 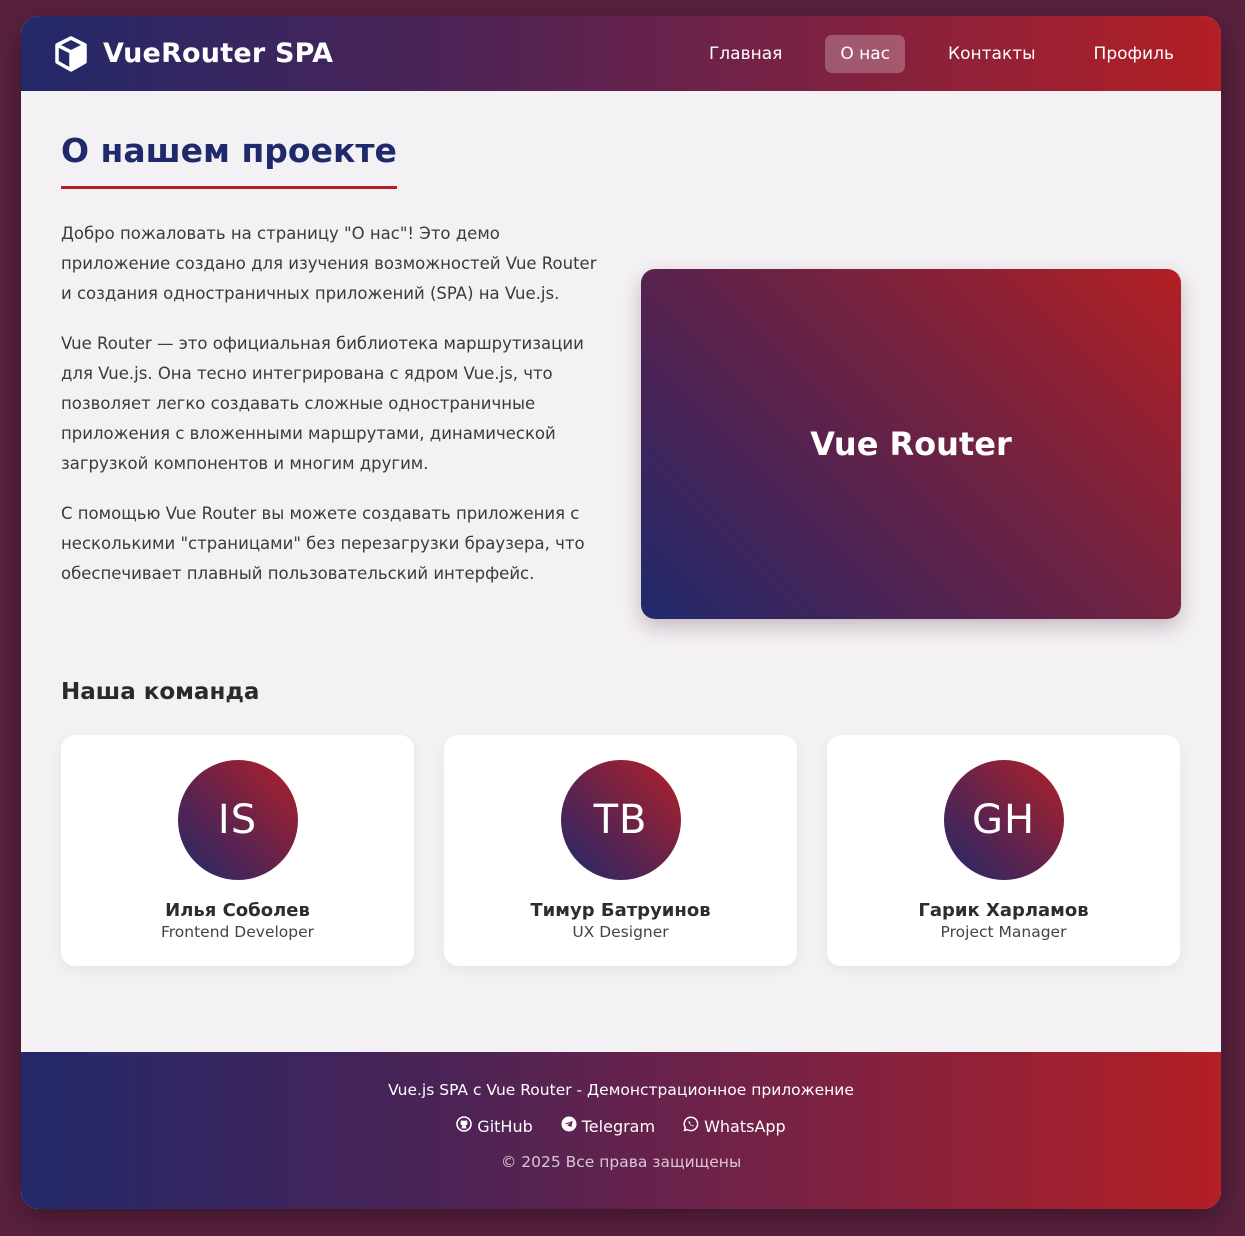 I want to click on banner-label: Vue Router, so click(x=911, y=444).